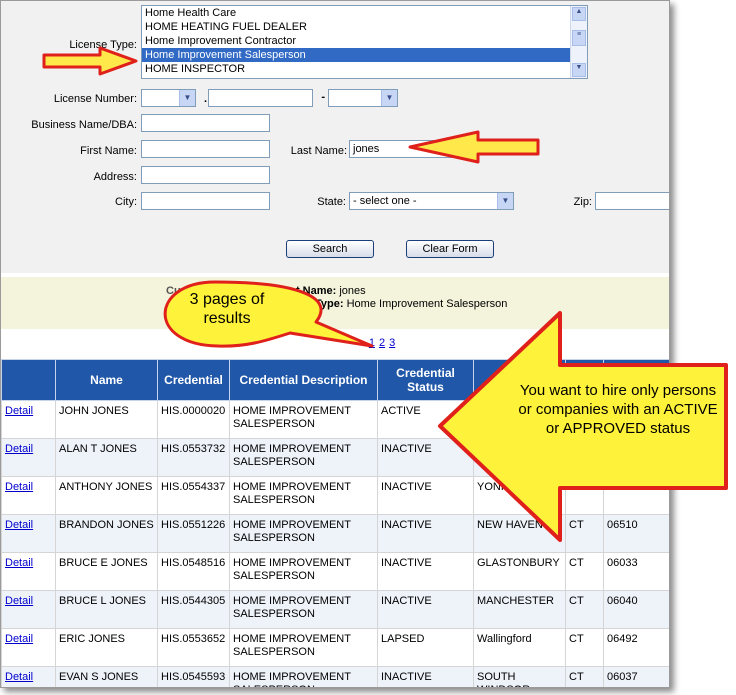  What do you see at coordinates (168, 98) in the screenshot?
I see `license-prefix-select: ▼` at bounding box center [168, 98].